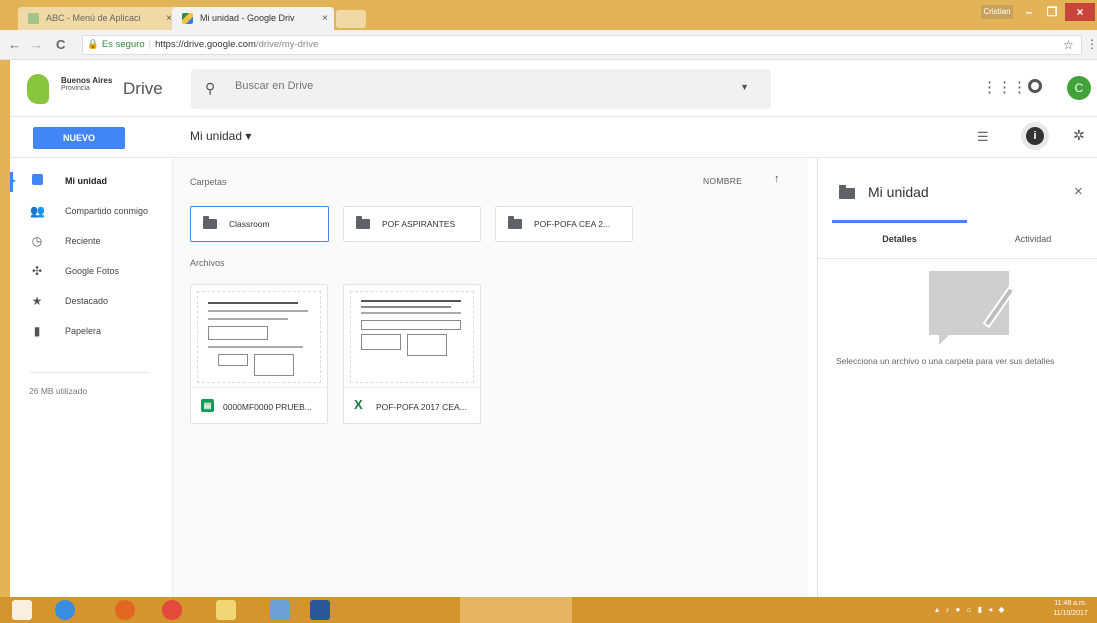 The width and height of the screenshot is (1097, 623). Describe the element at coordinates (1068, 45) in the screenshot. I see `bookmark-star-icon: ☆` at that location.